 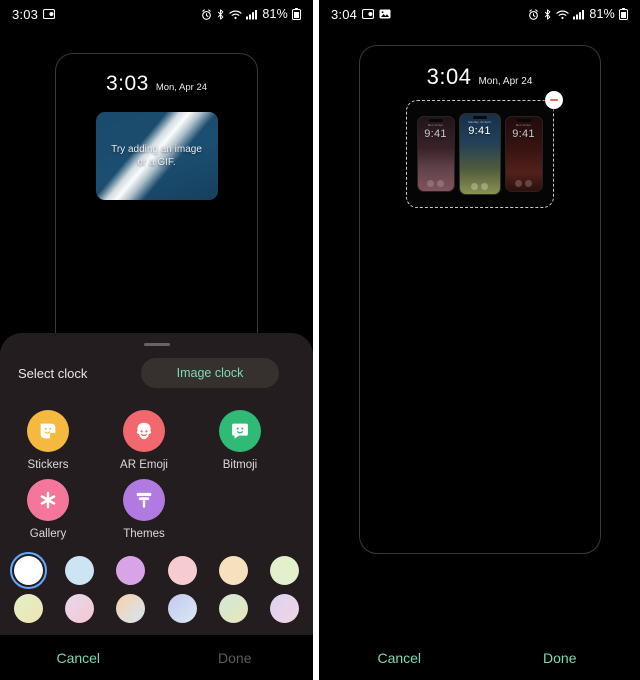 I want to click on tile-stickers: Stickers, so click(x=48, y=440).